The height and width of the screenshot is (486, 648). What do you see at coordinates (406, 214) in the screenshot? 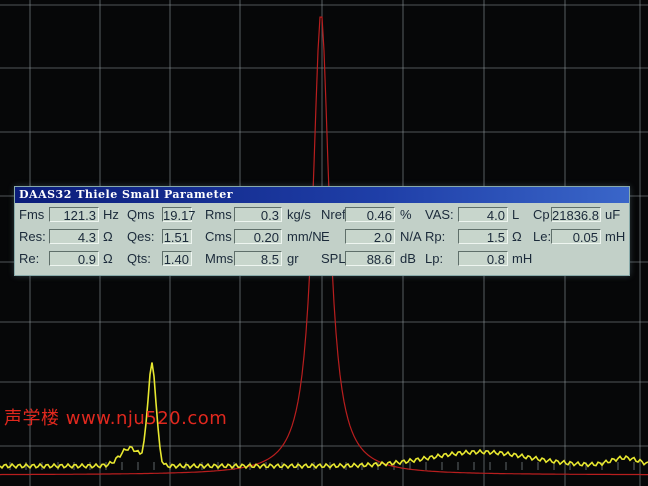
I see `param-unit-nref: %` at bounding box center [406, 214].